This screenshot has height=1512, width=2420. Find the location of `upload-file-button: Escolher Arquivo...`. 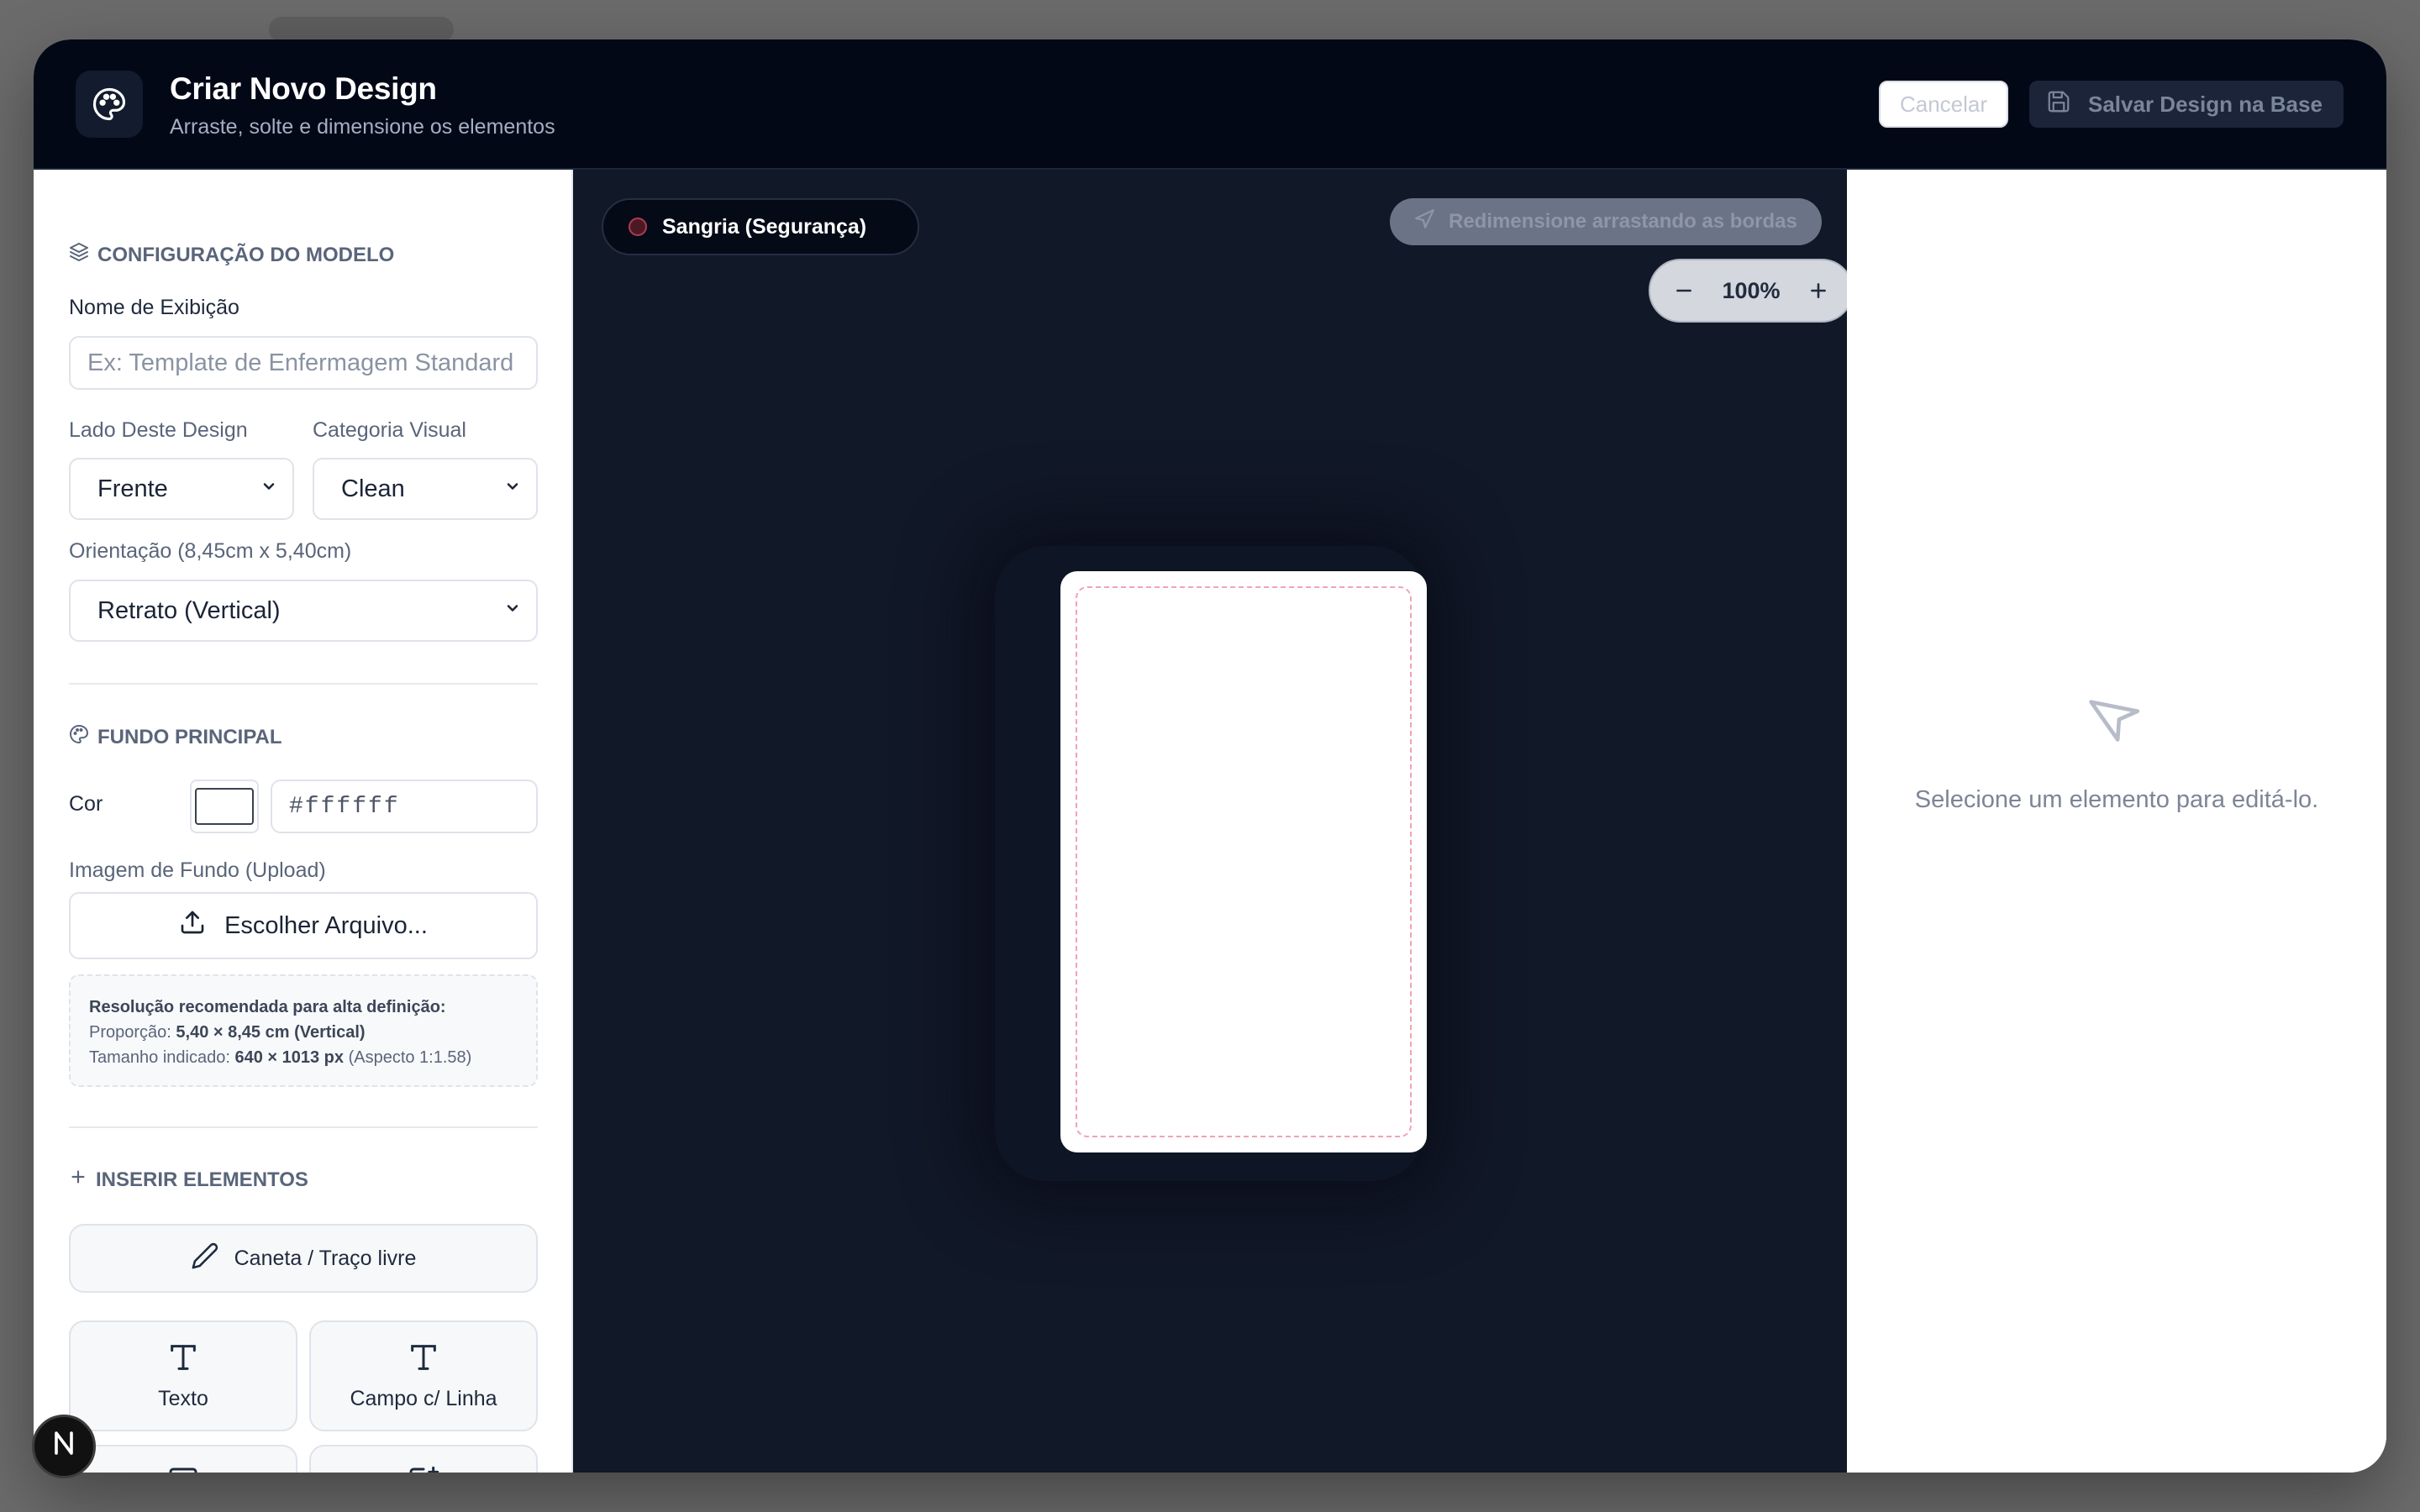

upload-file-button: Escolher Arquivo... is located at coordinates (303, 925).